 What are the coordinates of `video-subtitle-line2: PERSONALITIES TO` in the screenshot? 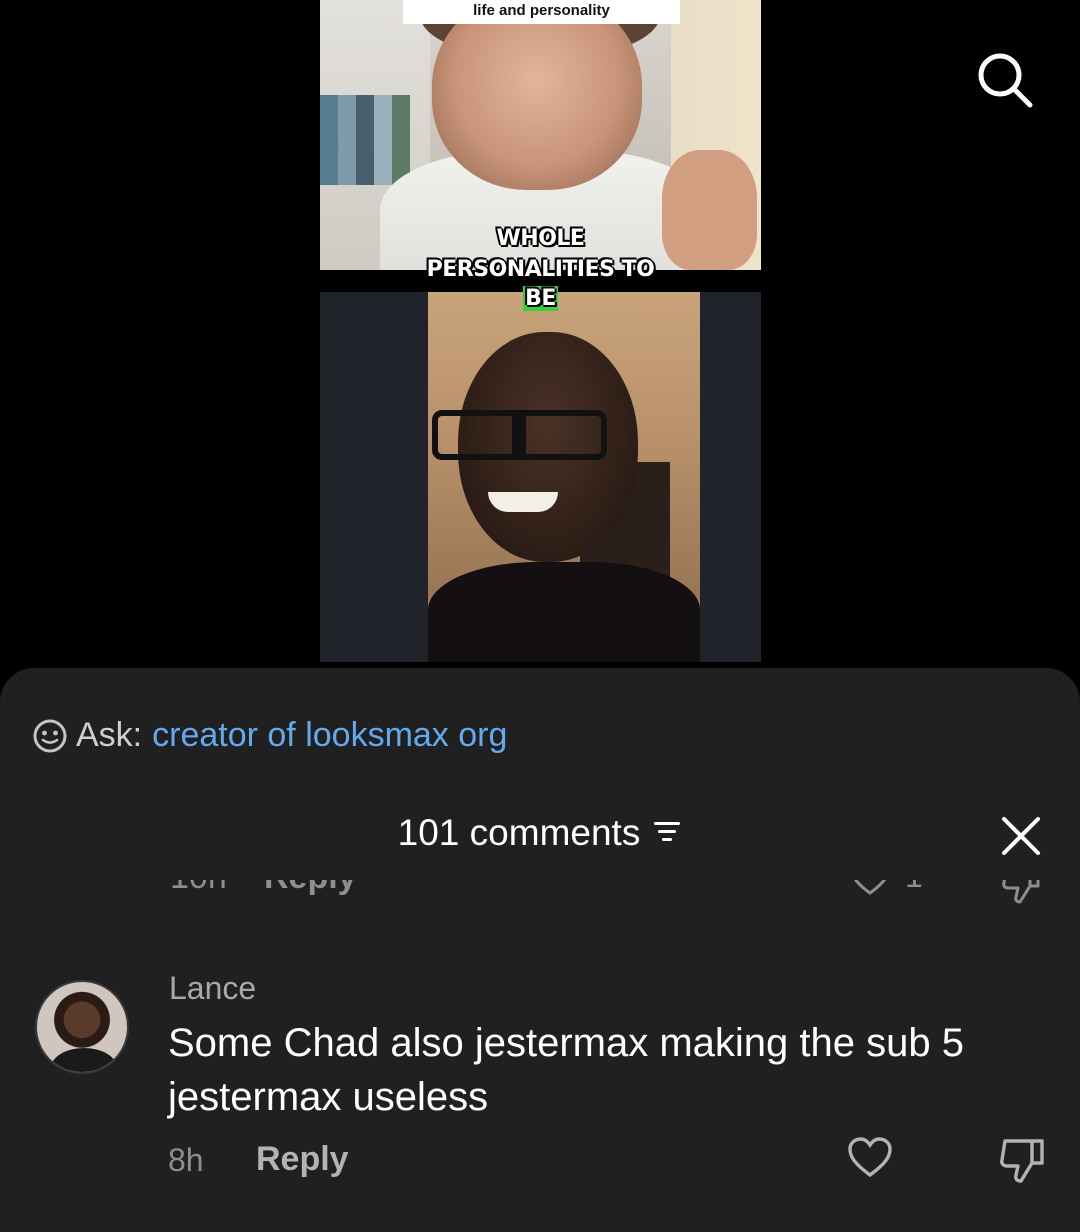 It's located at (540, 269).